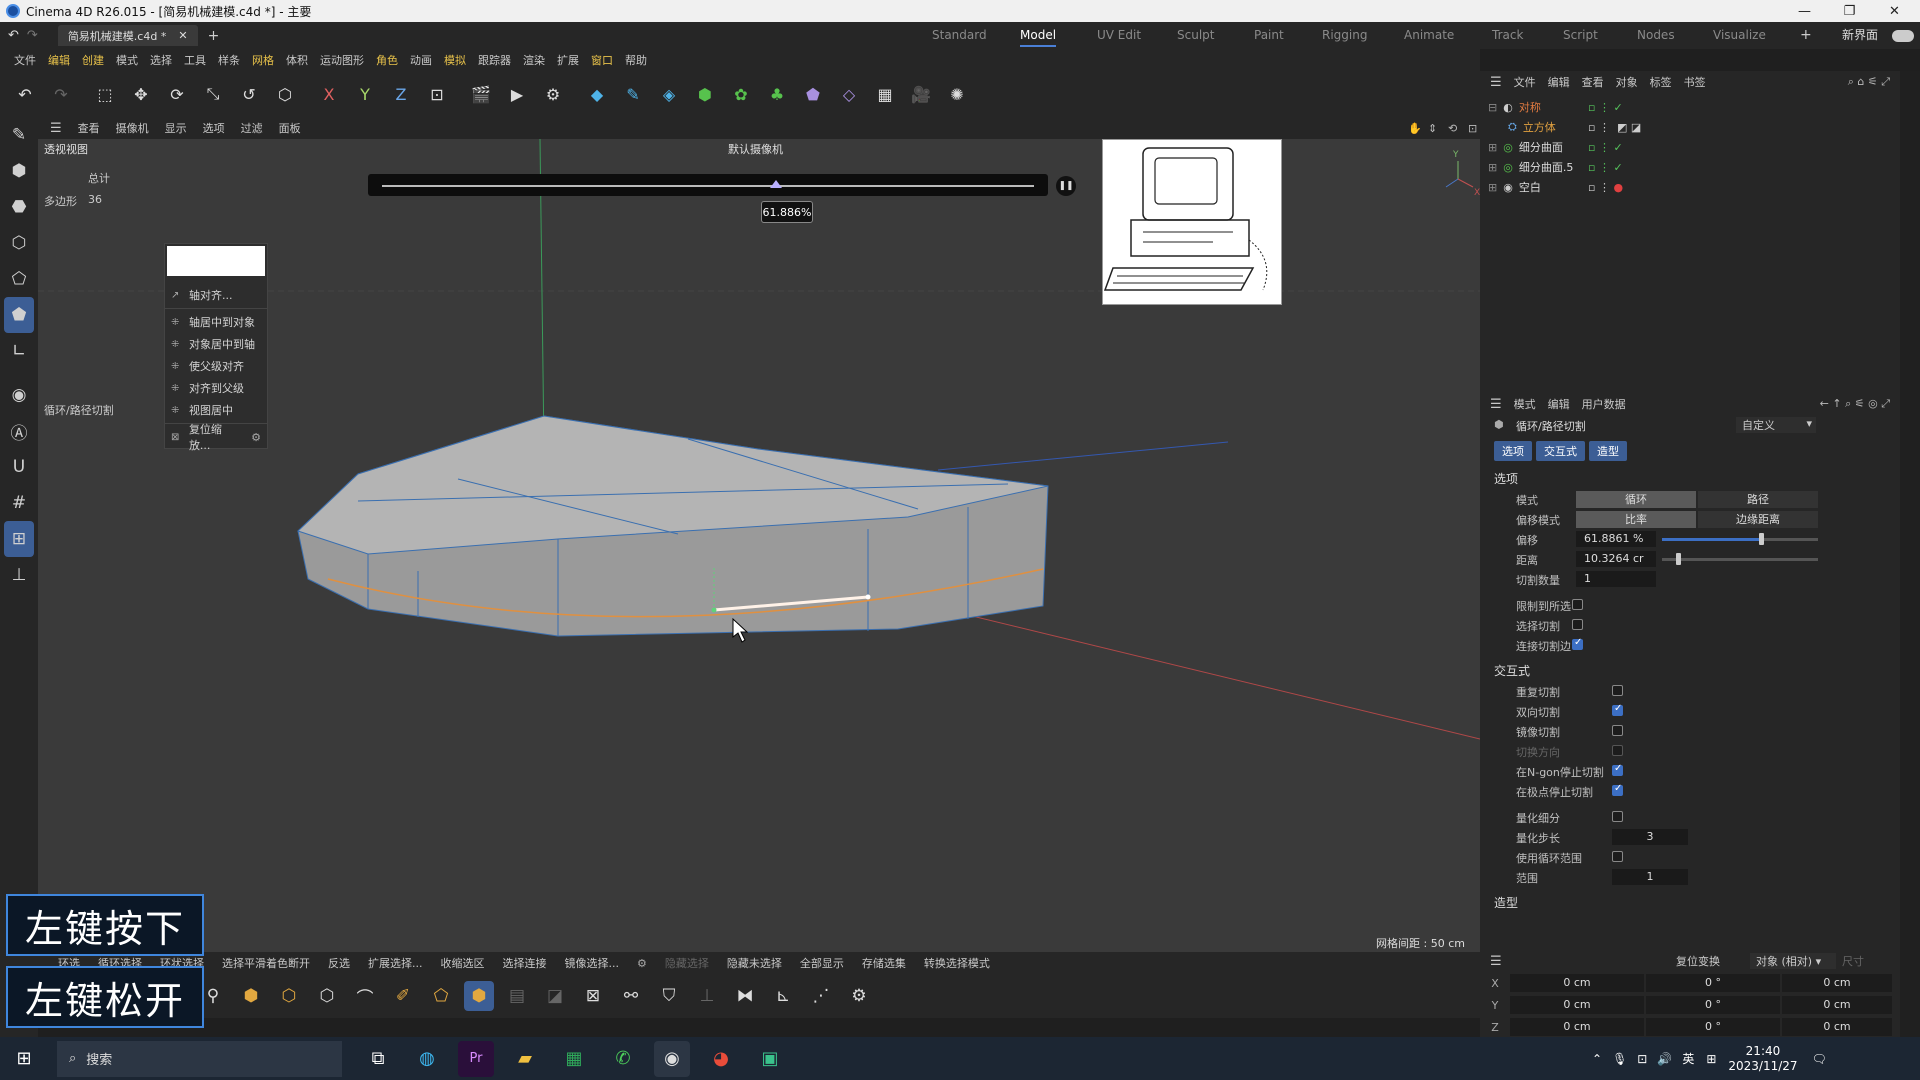  I want to click on taskbar-search: ⌕ 搜索, so click(199, 1058).